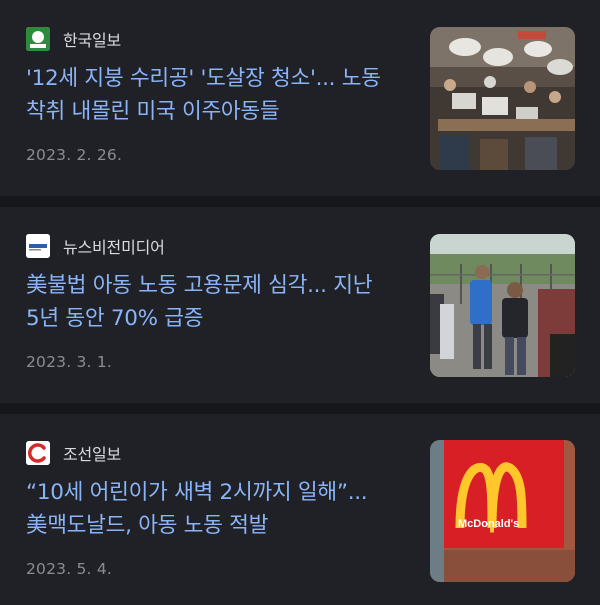 The width and height of the screenshot is (600, 605). I want to click on headline-link: “10세 어린이가 새벽 2시까지 일해”... 美맥도날드, 아동 노동 적발, so click(211, 509).